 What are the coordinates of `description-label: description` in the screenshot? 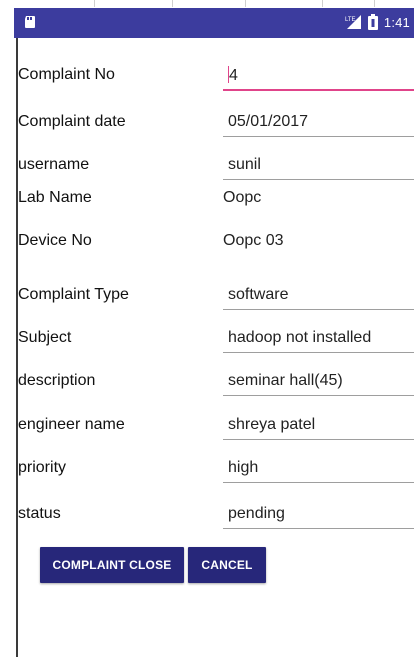 It's located at (57, 380).